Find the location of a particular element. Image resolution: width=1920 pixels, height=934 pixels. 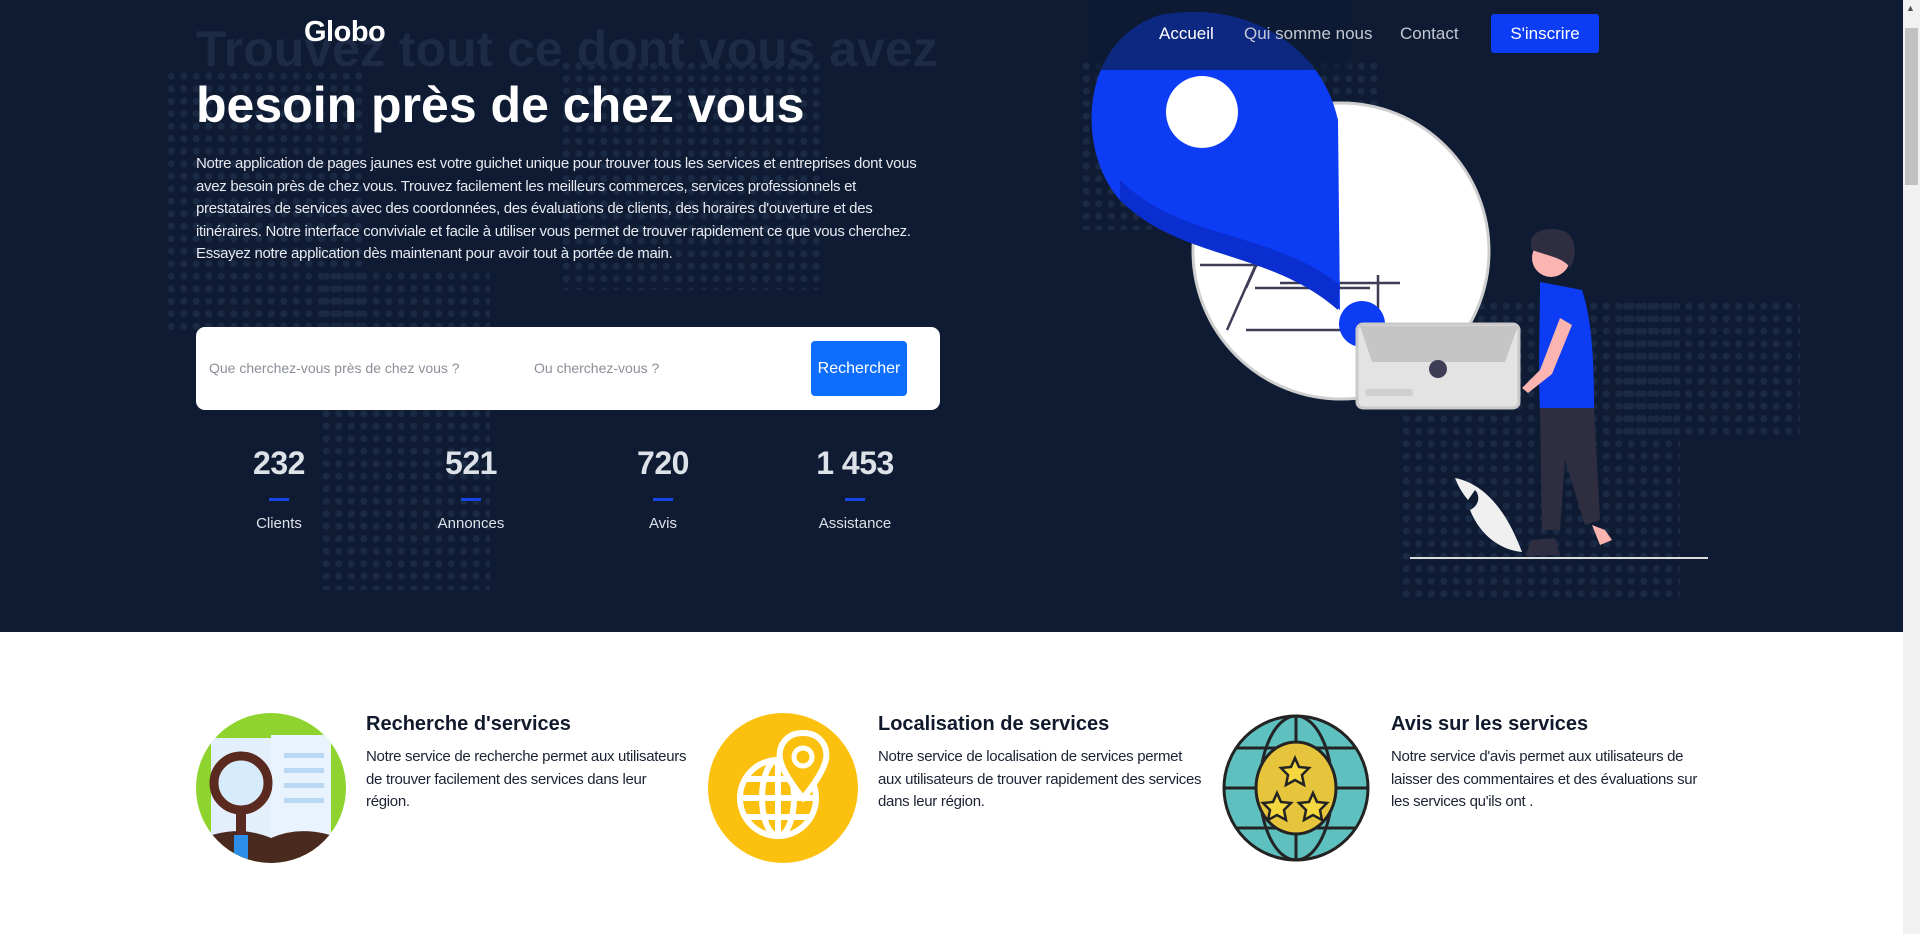

signup-button: S'inscrire is located at coordinates (1545, 33).